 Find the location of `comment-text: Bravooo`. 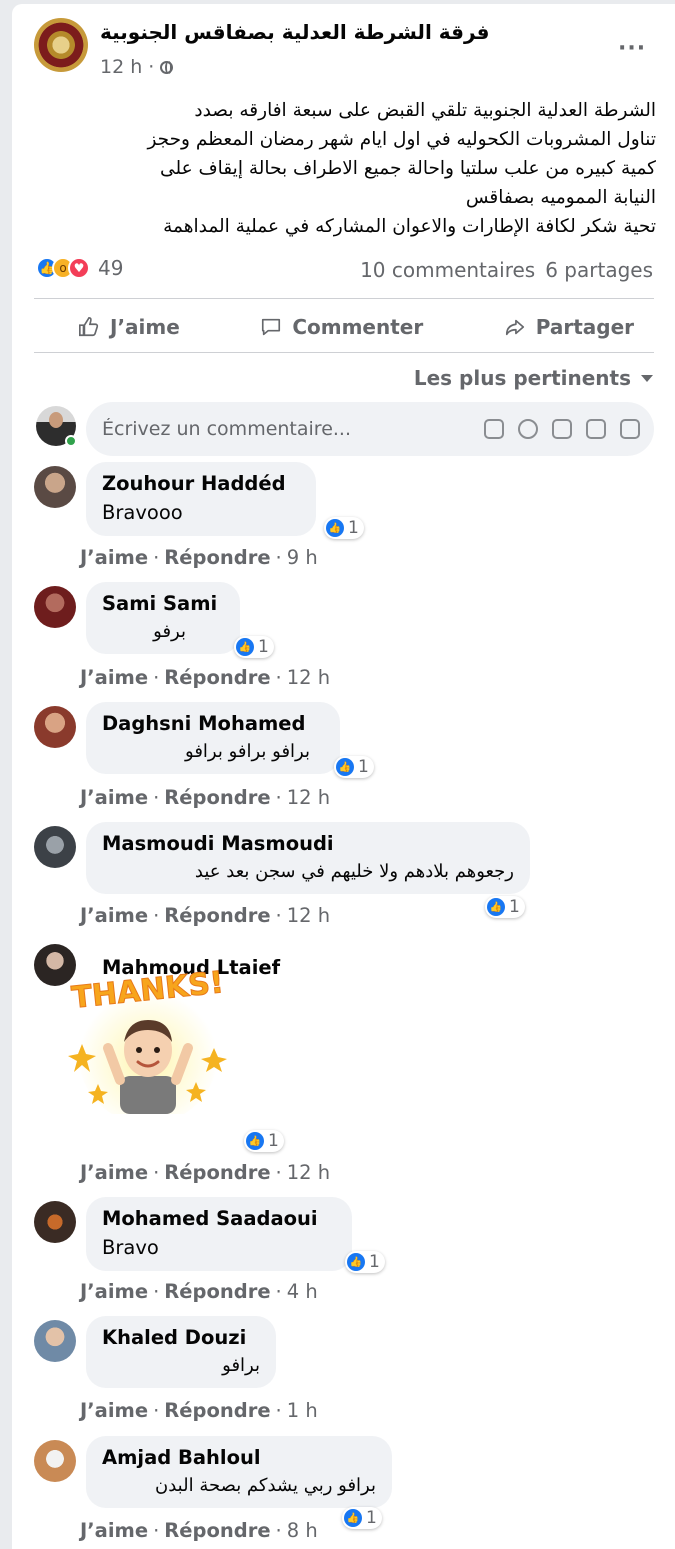

comment-text: Bravooo is located at coordinates (142, 512).